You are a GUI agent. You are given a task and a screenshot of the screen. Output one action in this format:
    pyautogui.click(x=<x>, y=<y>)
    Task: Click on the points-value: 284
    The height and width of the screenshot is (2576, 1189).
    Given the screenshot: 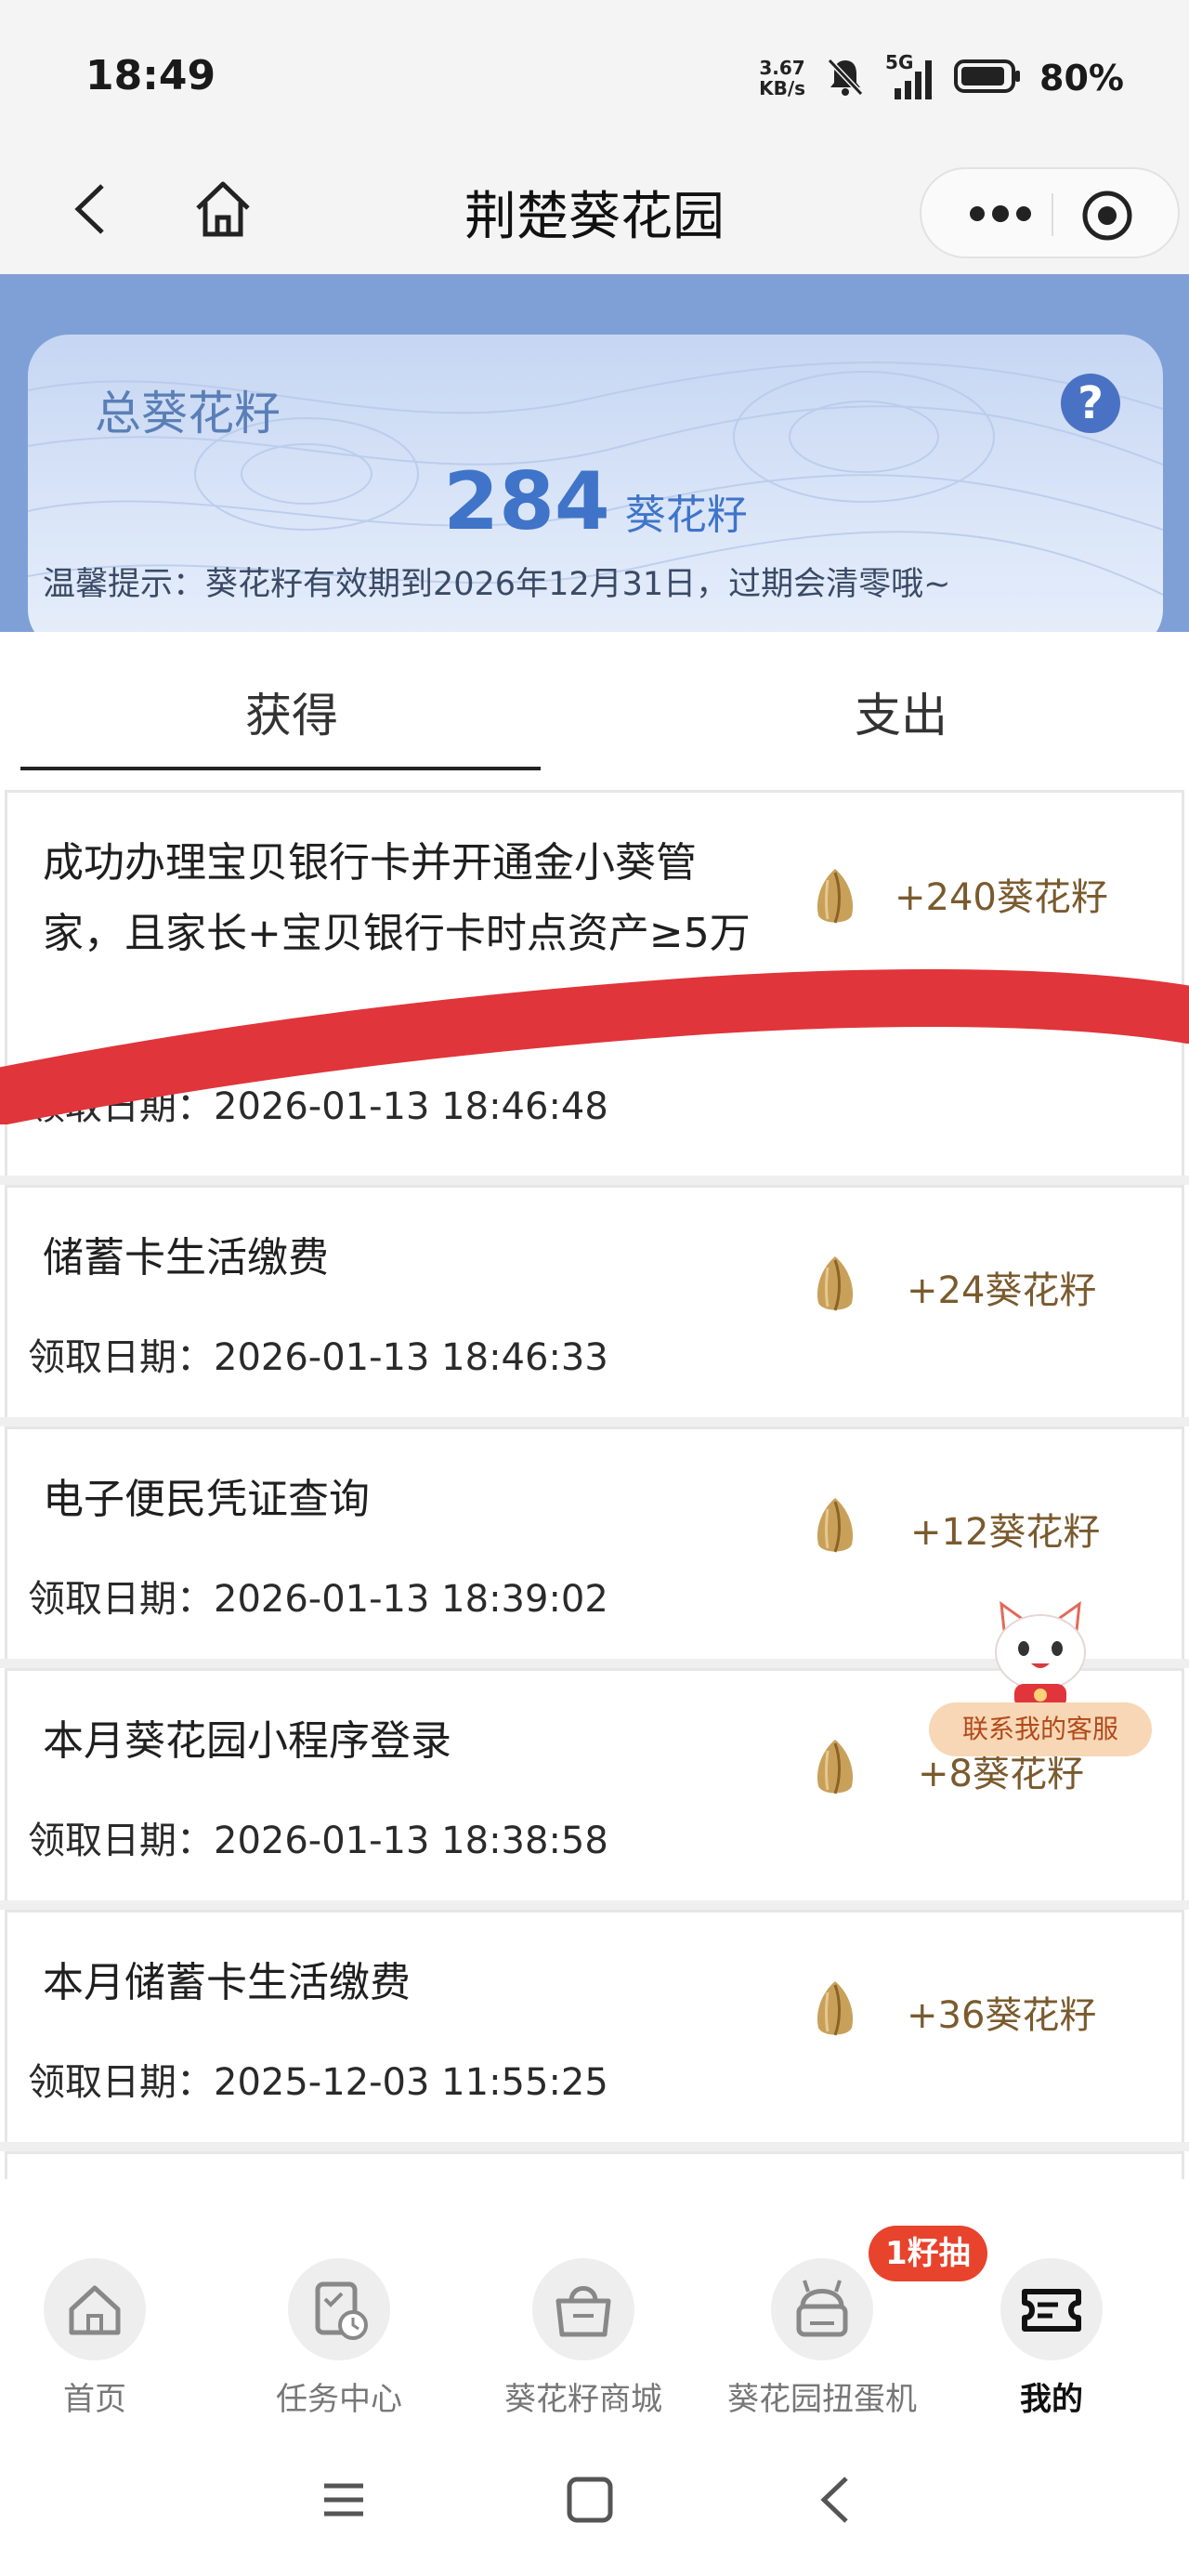 What is the action you would take?
    pyautogui.click(x=526, y=501)
    